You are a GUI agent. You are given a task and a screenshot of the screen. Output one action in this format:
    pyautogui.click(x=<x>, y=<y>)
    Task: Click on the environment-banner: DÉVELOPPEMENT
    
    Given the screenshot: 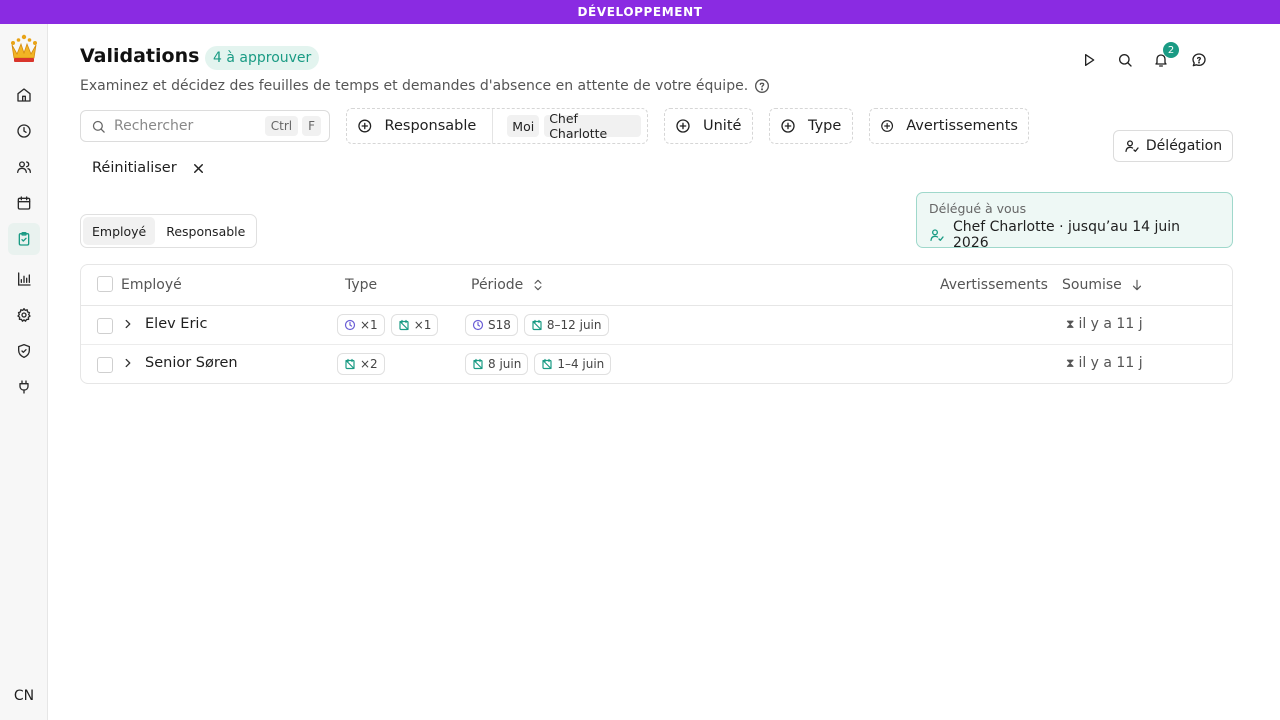 What is the action you would take?
    pyautogui.click(x=640, y=12)
    